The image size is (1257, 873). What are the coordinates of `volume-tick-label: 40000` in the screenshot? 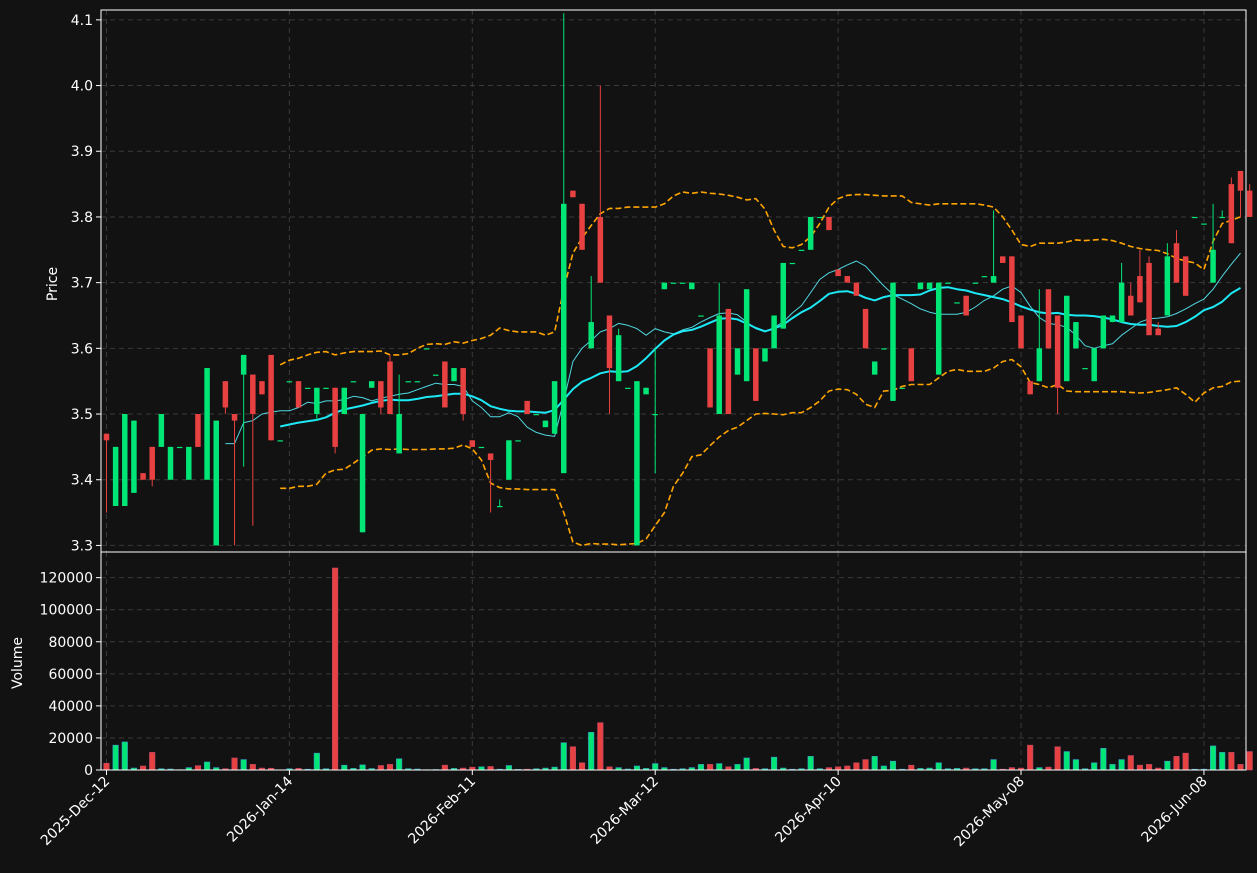 It's located at (70, 707).